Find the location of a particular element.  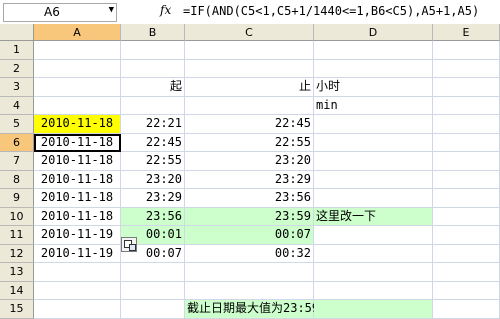

cell-b5: 22:21 is located at coordinates (153, 124).